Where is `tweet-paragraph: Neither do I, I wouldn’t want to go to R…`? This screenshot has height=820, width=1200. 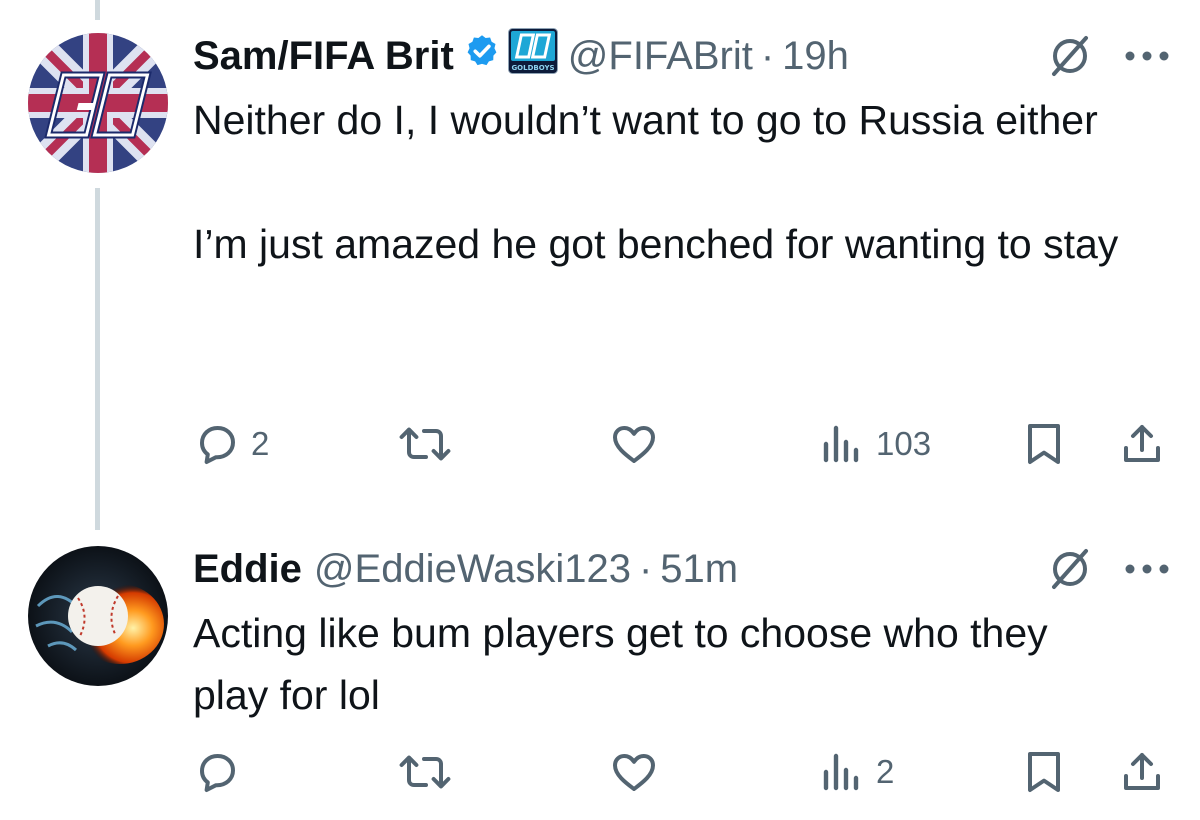
tweet-paragraph: Neither do I, I wouldn’t want to go to R… is located at coordinates (645, 120).